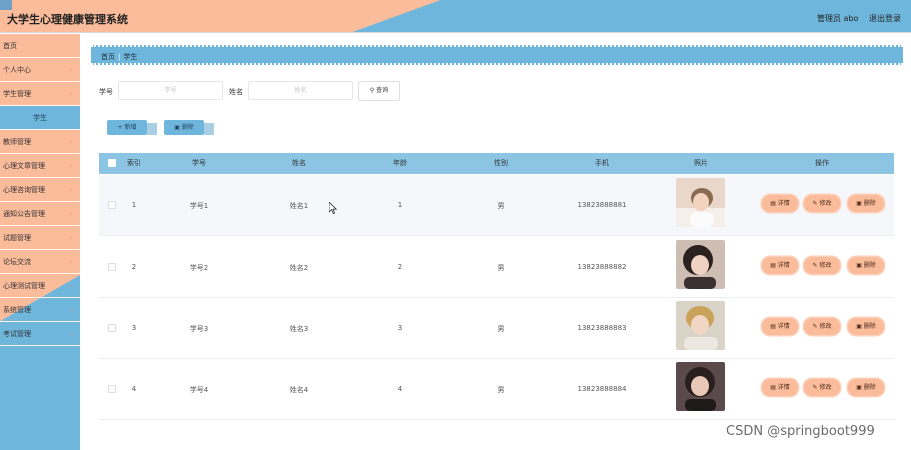  What do you see at coordinates (40, 142) in the screenshot?
I see `sidebar-item-teacher-management: 教师管理 ⌄` at bounding box center [40, 142].